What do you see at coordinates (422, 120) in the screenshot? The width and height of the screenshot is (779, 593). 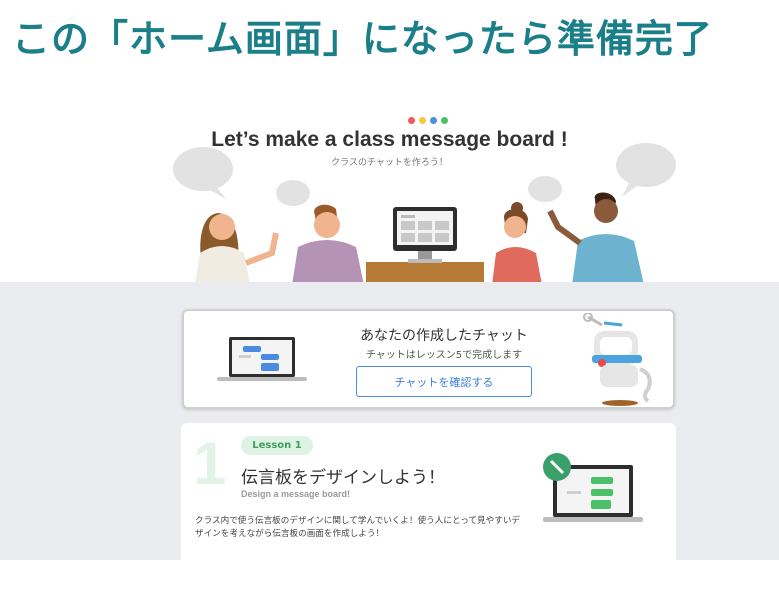 I see `dot-yellow` at bounding box center [422, 120].